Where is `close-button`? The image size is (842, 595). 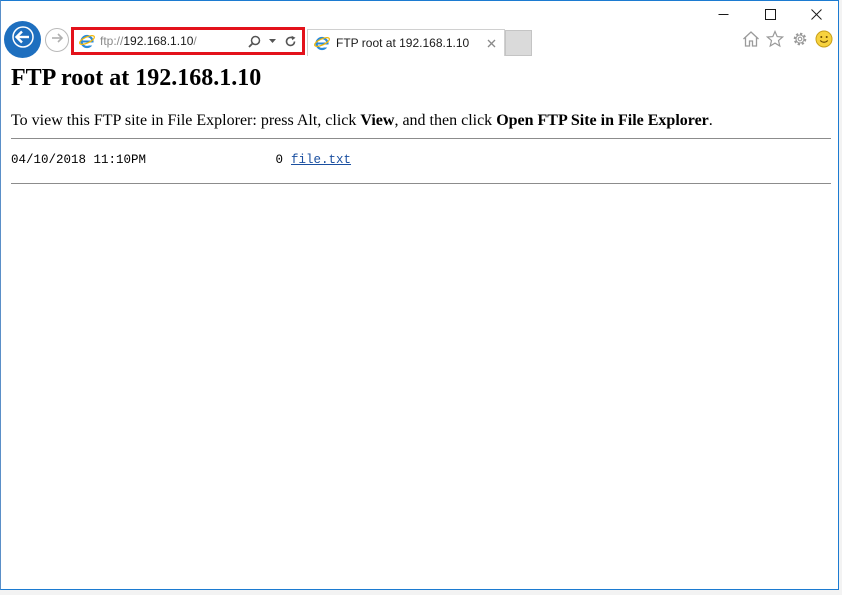
close-button is located at coordinates (815, 16).